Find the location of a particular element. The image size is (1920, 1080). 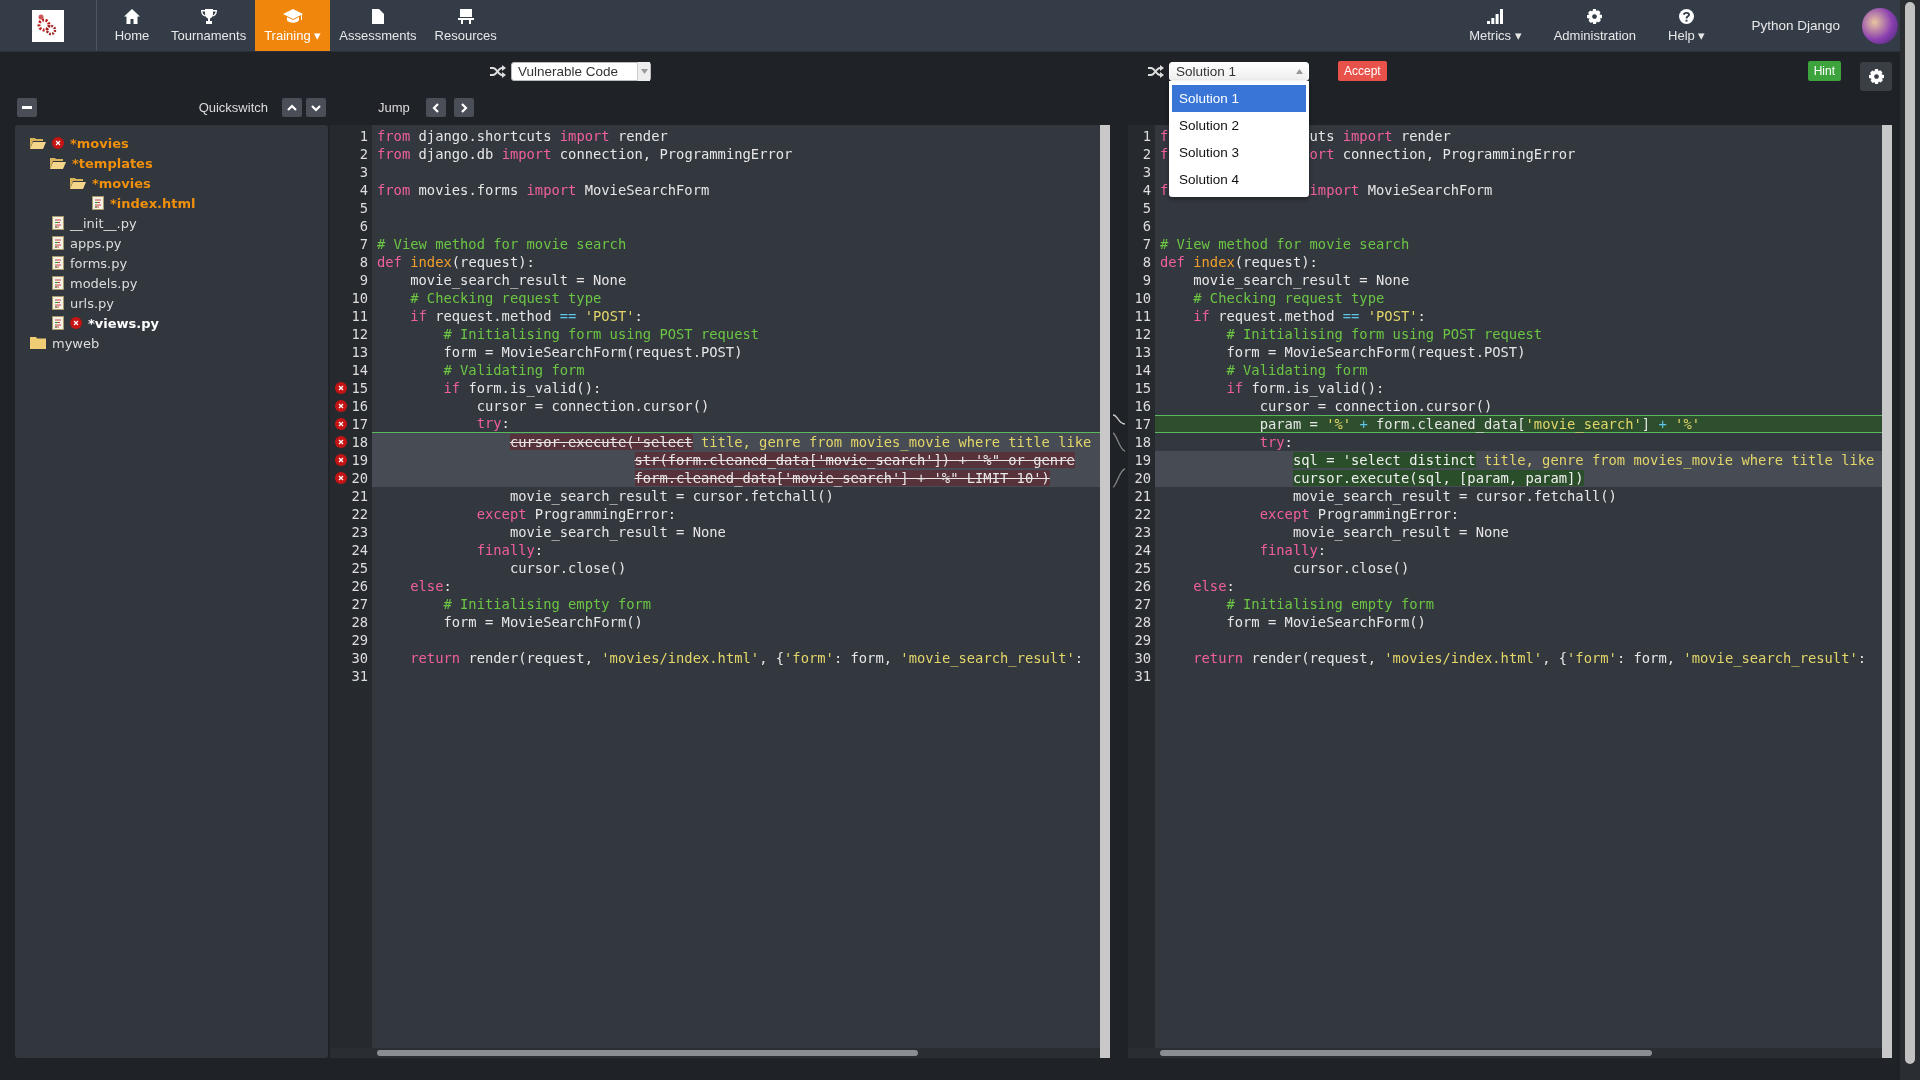

graduation-cap-icon is located at coordinates (292, 16).